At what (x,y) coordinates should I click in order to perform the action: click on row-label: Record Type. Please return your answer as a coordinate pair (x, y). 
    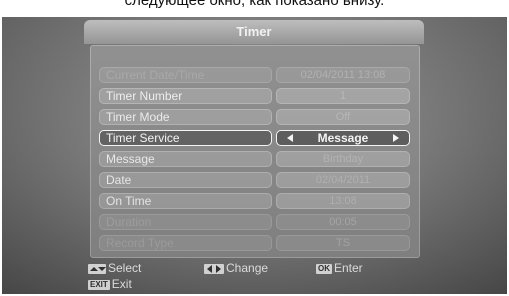
    Looking at the image, I should click on (185, 243).